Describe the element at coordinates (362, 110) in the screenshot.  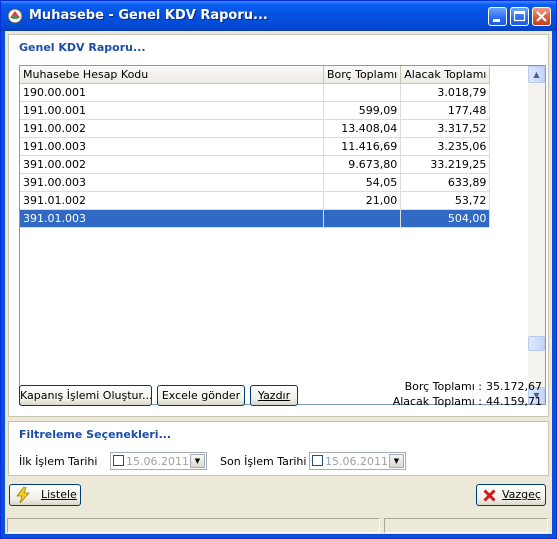
I see `cell-borc: 599,09` at that location.